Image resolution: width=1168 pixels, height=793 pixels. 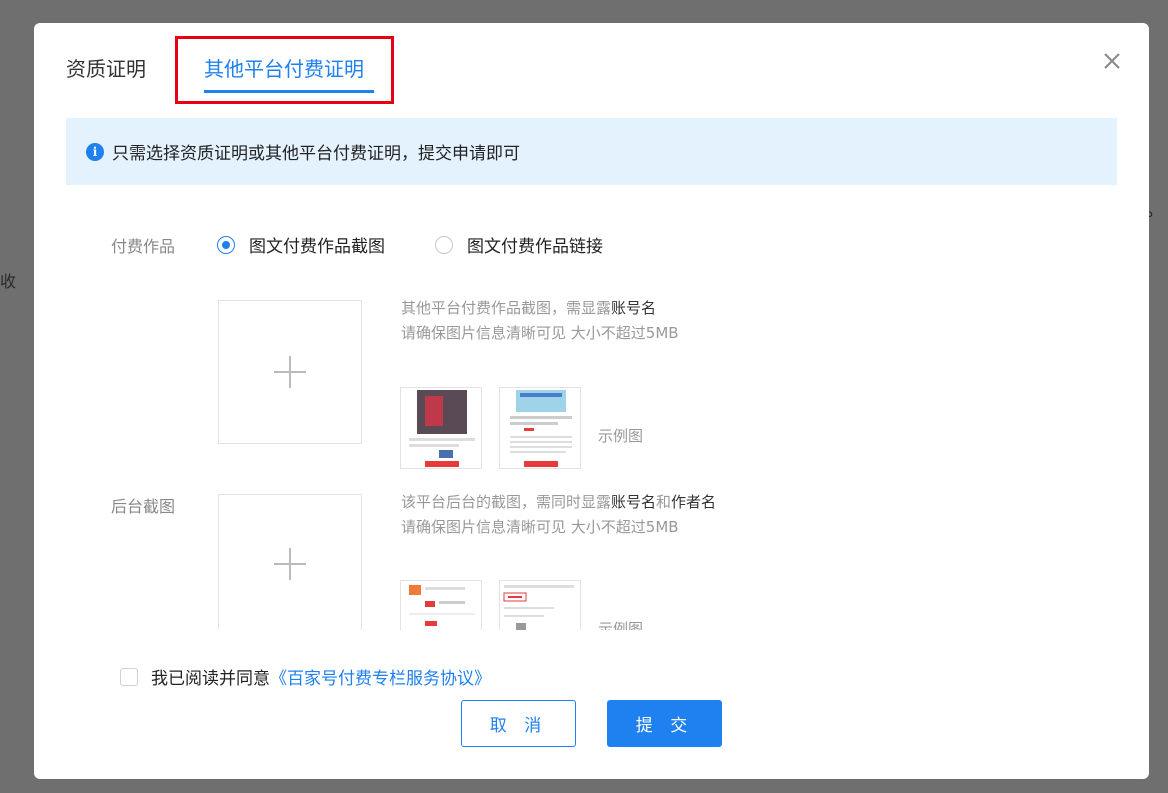 I want to click on cancel-button: 取 消, so click(x=518, y=723).